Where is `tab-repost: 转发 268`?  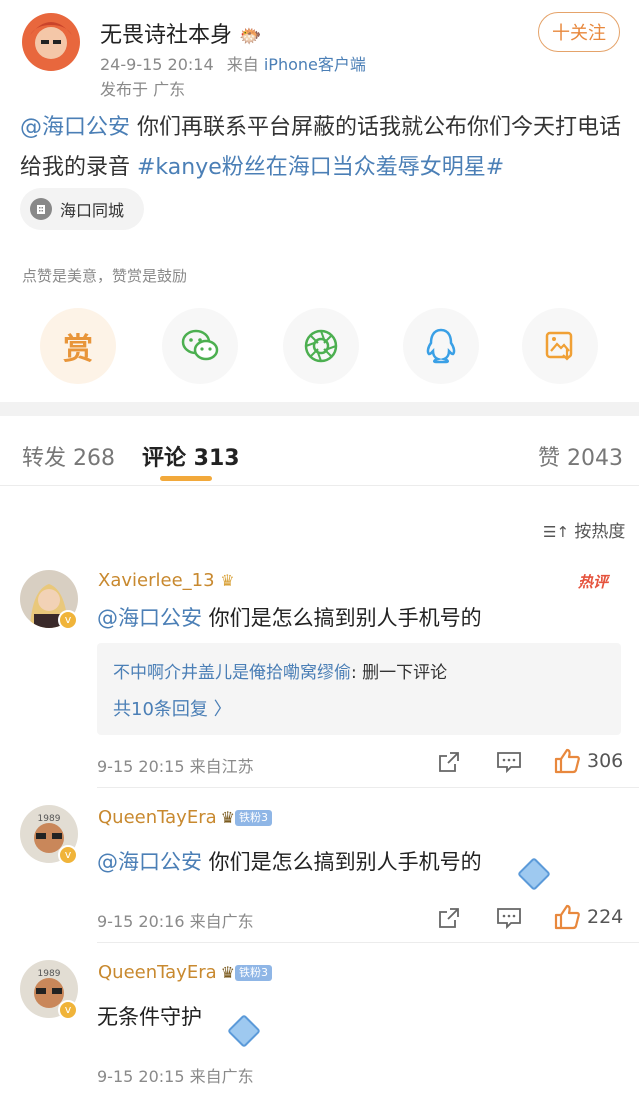 tab-repost: 转发 268 is located at coordinates (68, 456).